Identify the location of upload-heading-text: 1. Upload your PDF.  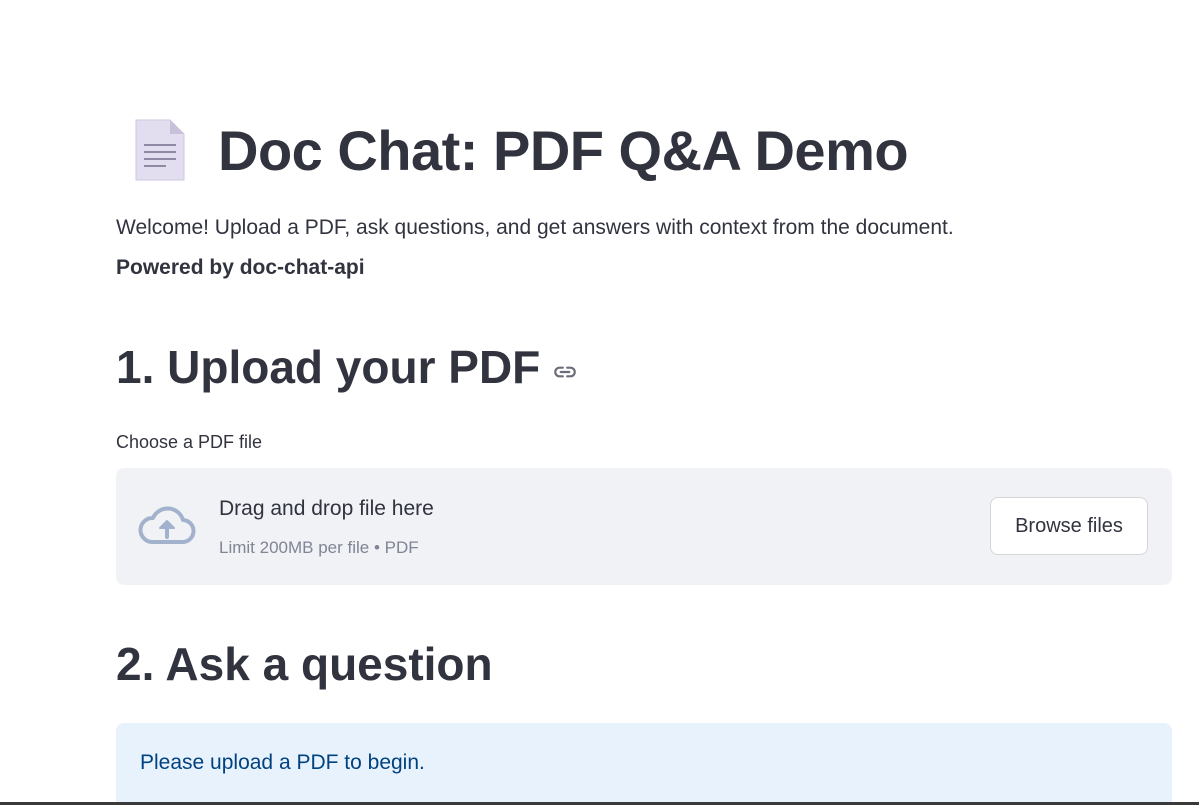
(328, 367).